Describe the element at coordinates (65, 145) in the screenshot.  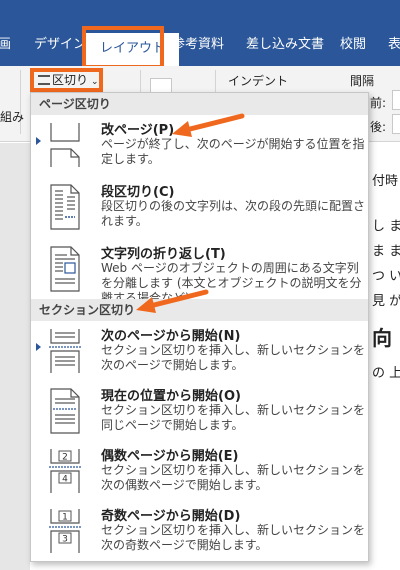
I see `page-break-icon` at that location.